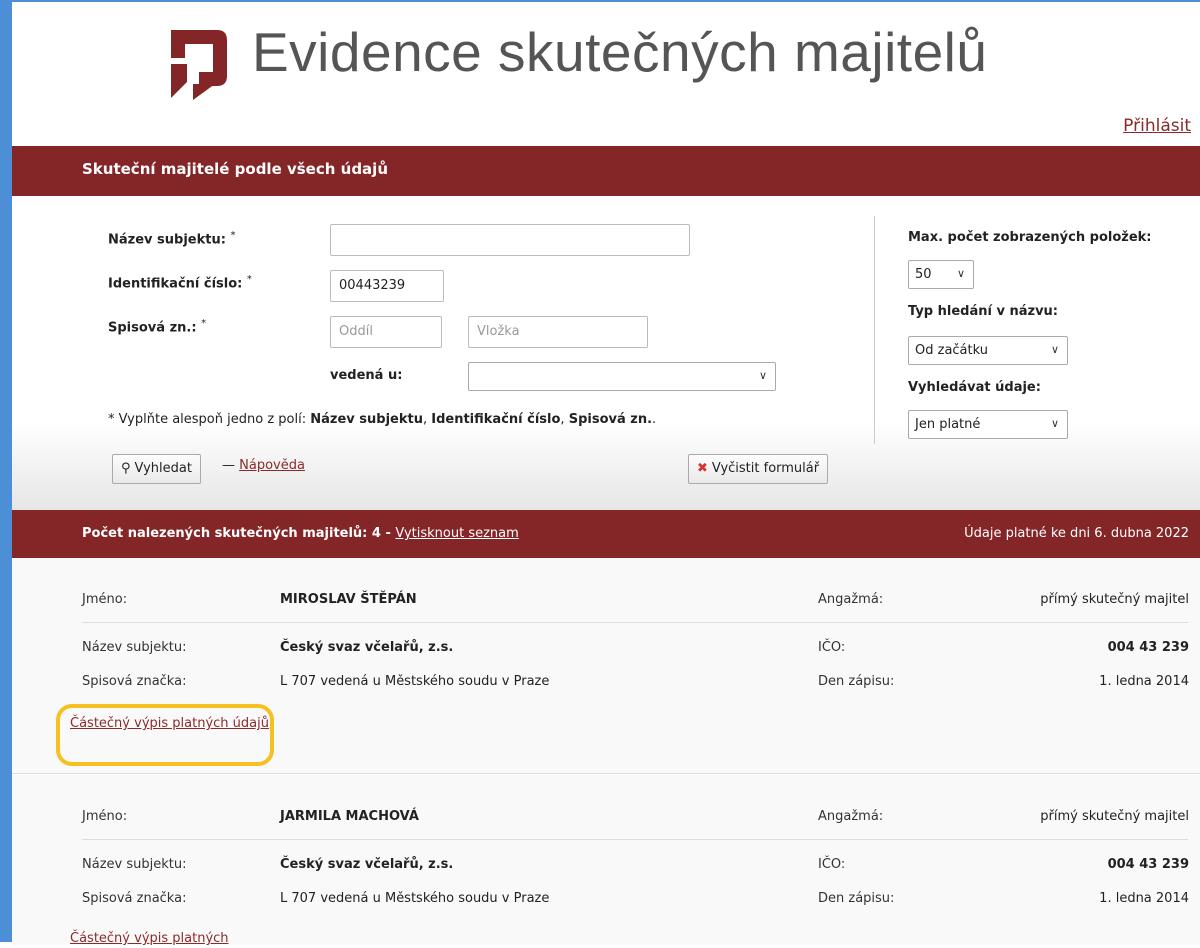 The image size is (1200, 948). What do you see at coordinates (157, 327) in the screenshot?
I see `file-label: Spisová zn.: *` at bounding box center [157, 327].